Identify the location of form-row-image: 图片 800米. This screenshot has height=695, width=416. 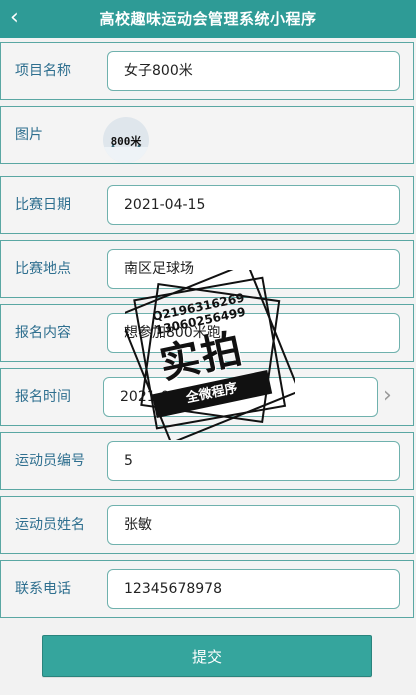
(207, 135).